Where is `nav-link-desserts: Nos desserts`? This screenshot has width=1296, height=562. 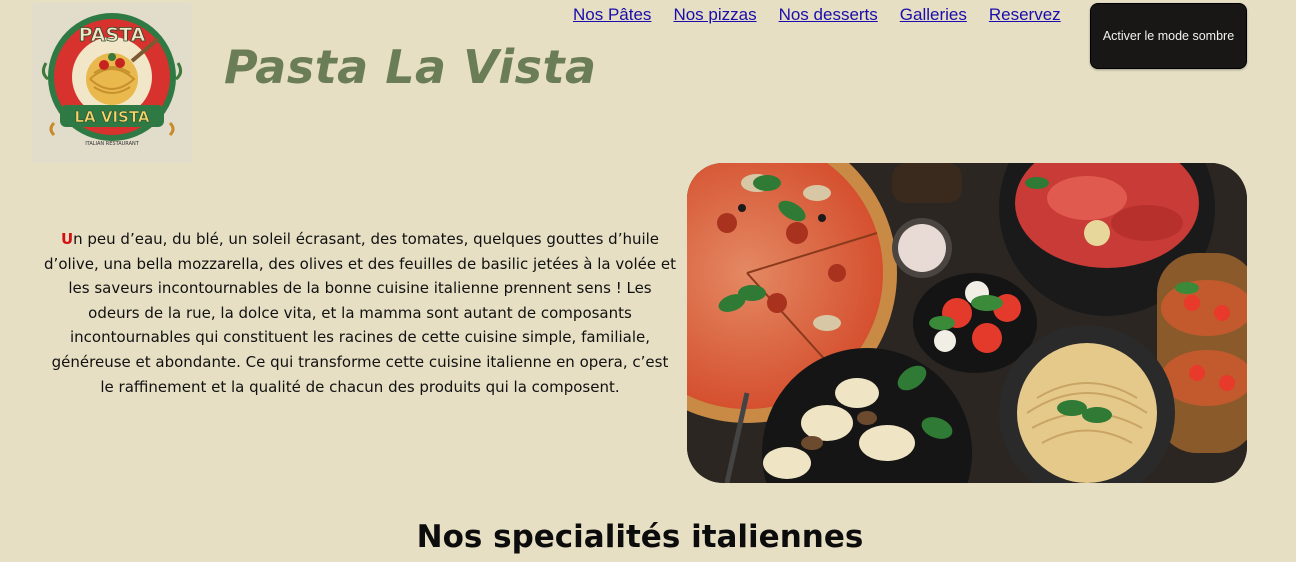
nav-link-desserts: Nos desserts is located at coordinates (828, 15).